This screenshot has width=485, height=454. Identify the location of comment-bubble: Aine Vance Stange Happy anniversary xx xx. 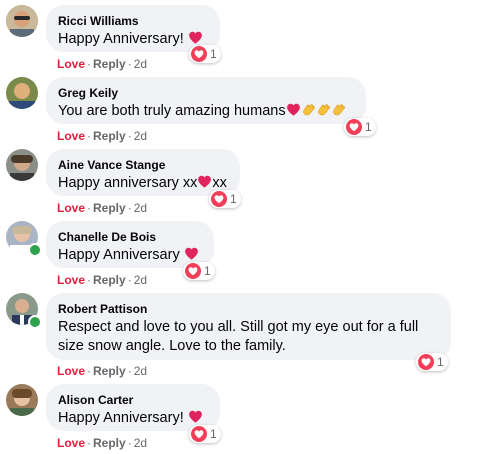
(143, 172).